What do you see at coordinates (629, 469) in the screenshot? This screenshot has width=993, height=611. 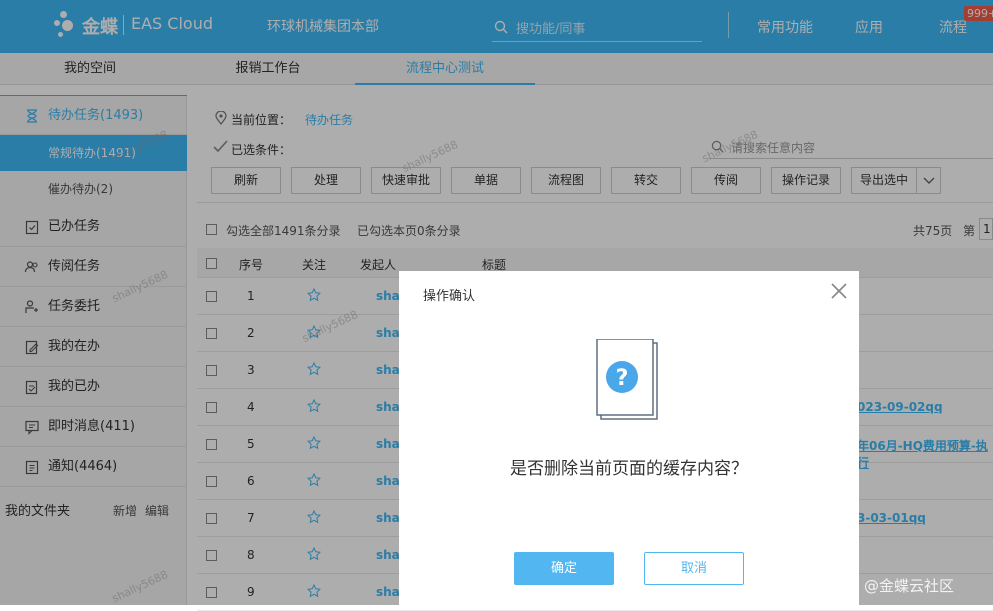 I see `dialog-message: 是否删除当前页面的缓存内容？` at bounding box center [629, 469].